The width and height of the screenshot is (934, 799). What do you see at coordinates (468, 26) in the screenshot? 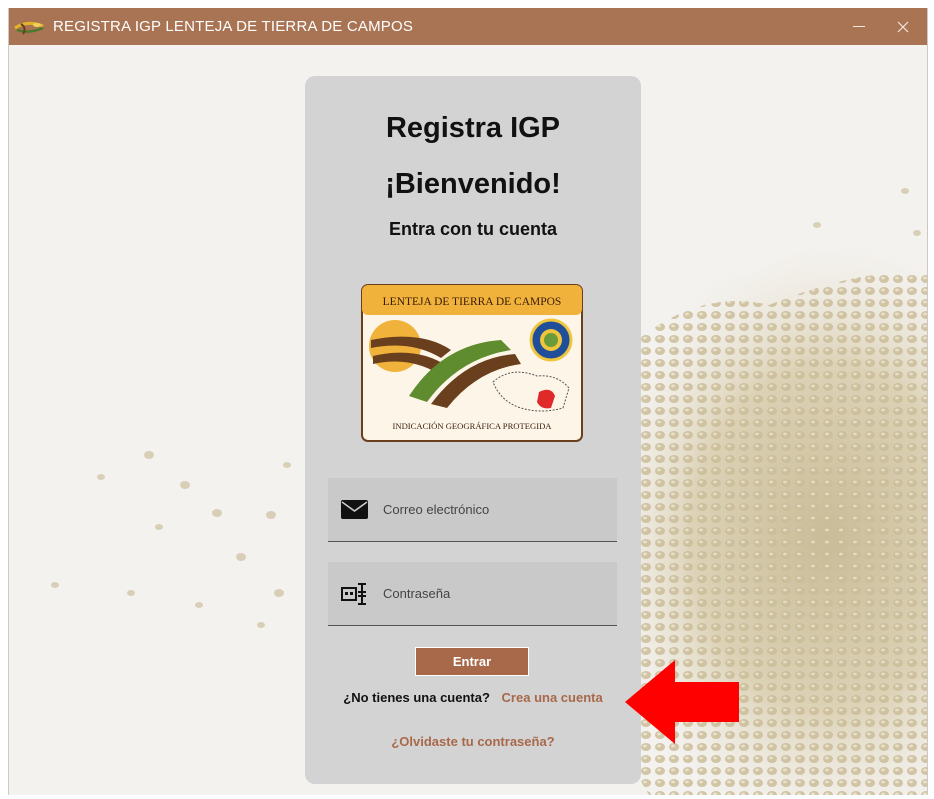
I see `title-bar: REGISTRA IGP LENTEJA DE TIERRA DE CAMPOS` at bounding box center [468, 26].